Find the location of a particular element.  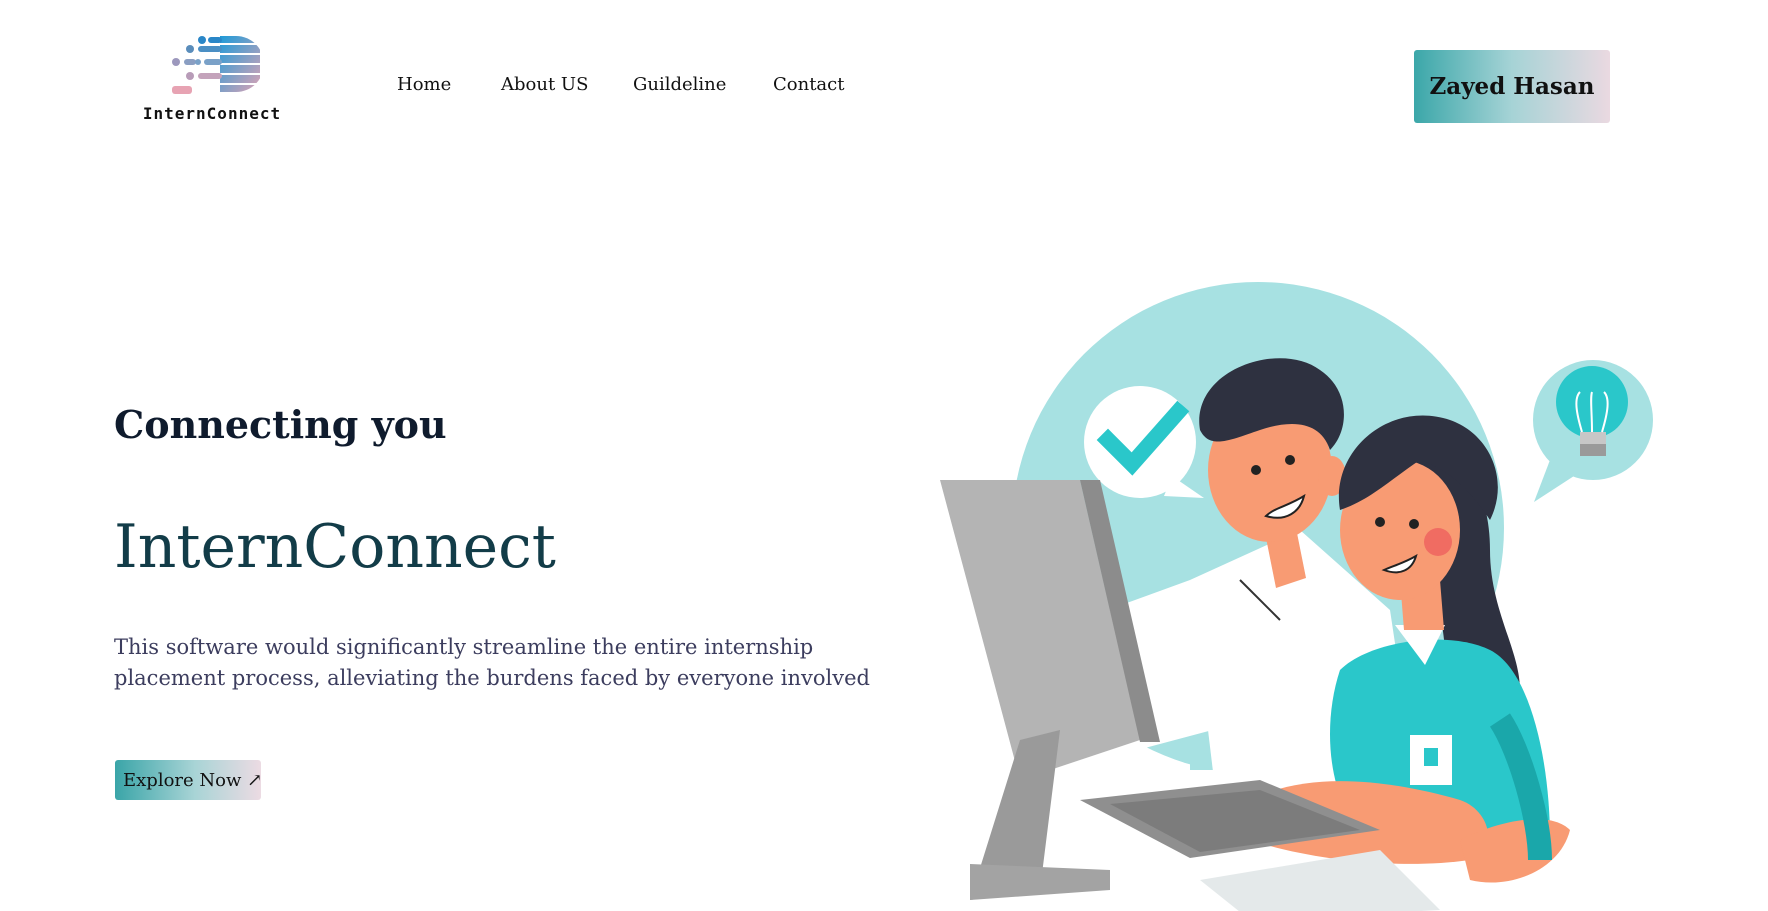

hero-subtitle: Connecting you is located at coordinates (280, 424).